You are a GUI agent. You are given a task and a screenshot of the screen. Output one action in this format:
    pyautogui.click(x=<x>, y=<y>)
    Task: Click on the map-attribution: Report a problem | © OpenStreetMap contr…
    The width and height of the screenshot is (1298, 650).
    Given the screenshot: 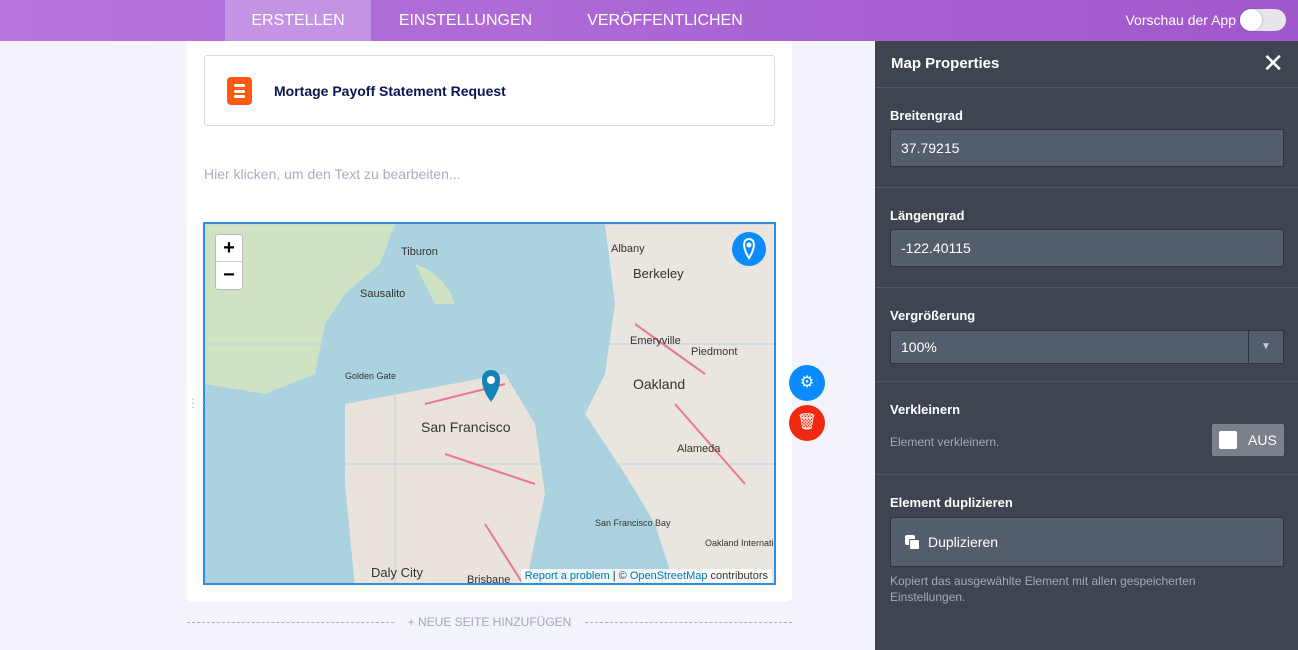 What is the action you would take?
    pyautogui.click(x=646, y=576)
    